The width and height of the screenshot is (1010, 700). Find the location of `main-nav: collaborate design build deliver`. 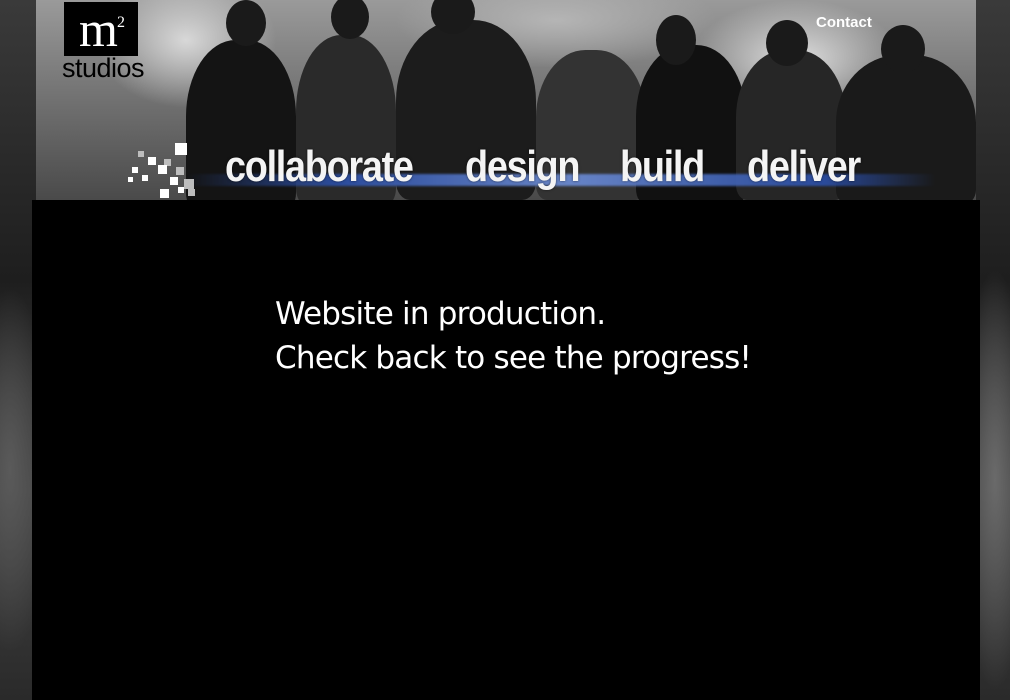

main-nav: collaborate design build deliver is located at coordinates (506, 167).